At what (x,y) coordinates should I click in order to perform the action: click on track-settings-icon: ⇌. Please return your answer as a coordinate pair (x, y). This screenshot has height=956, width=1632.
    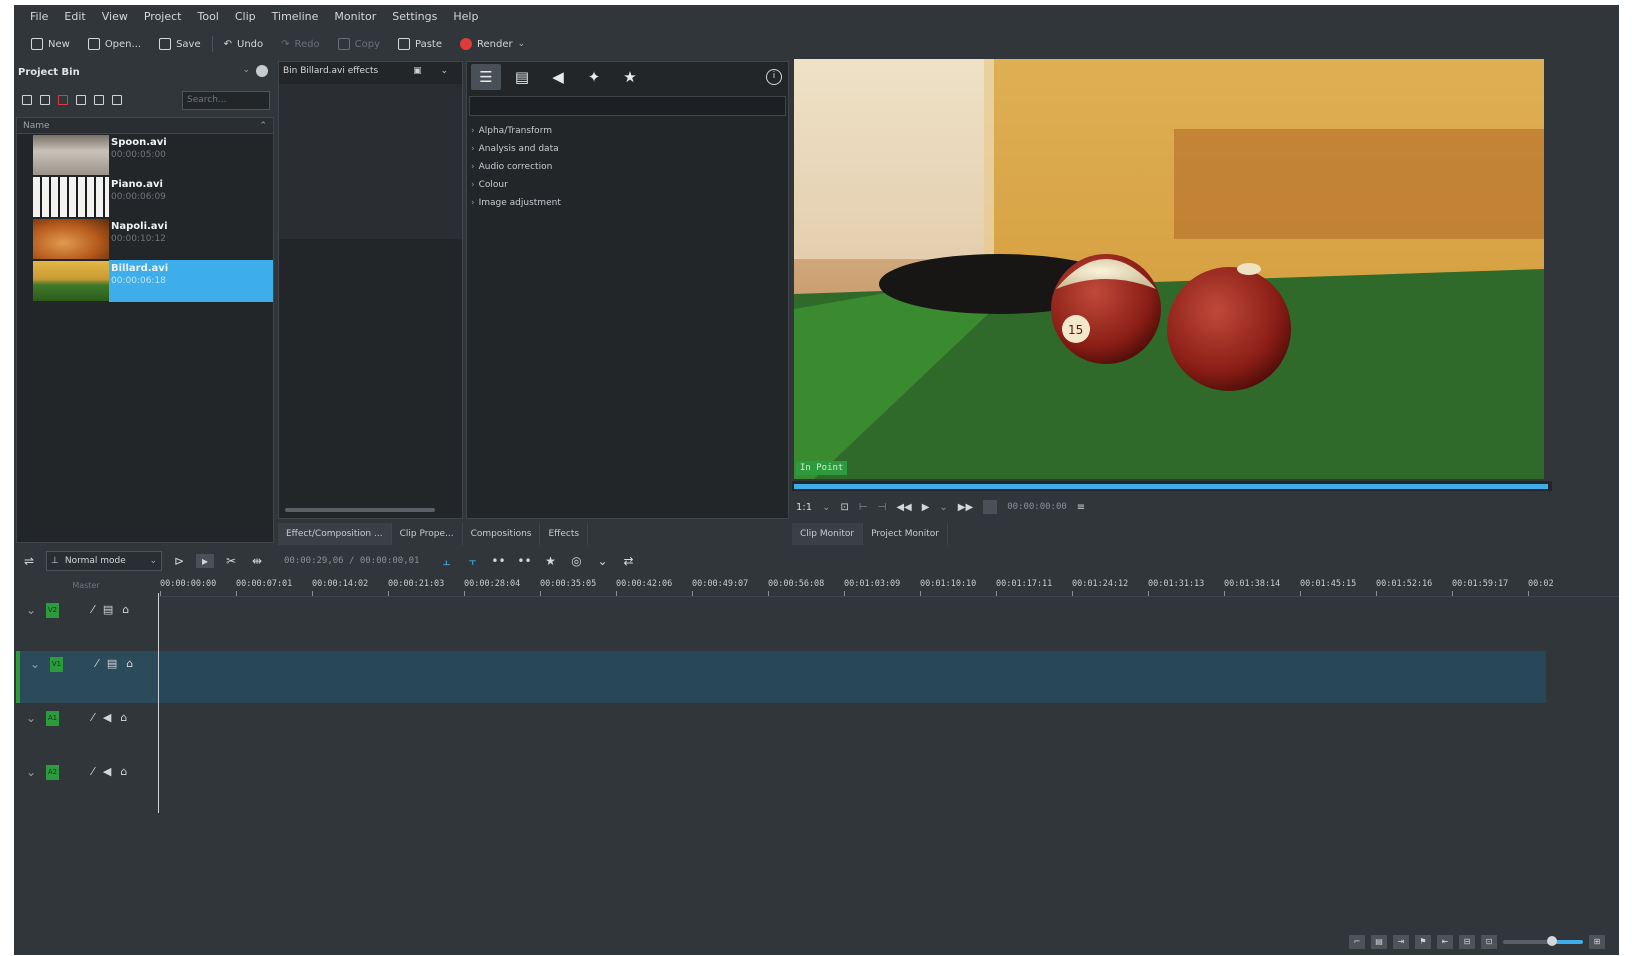
    Looking at the image, I should click on (29, 561).